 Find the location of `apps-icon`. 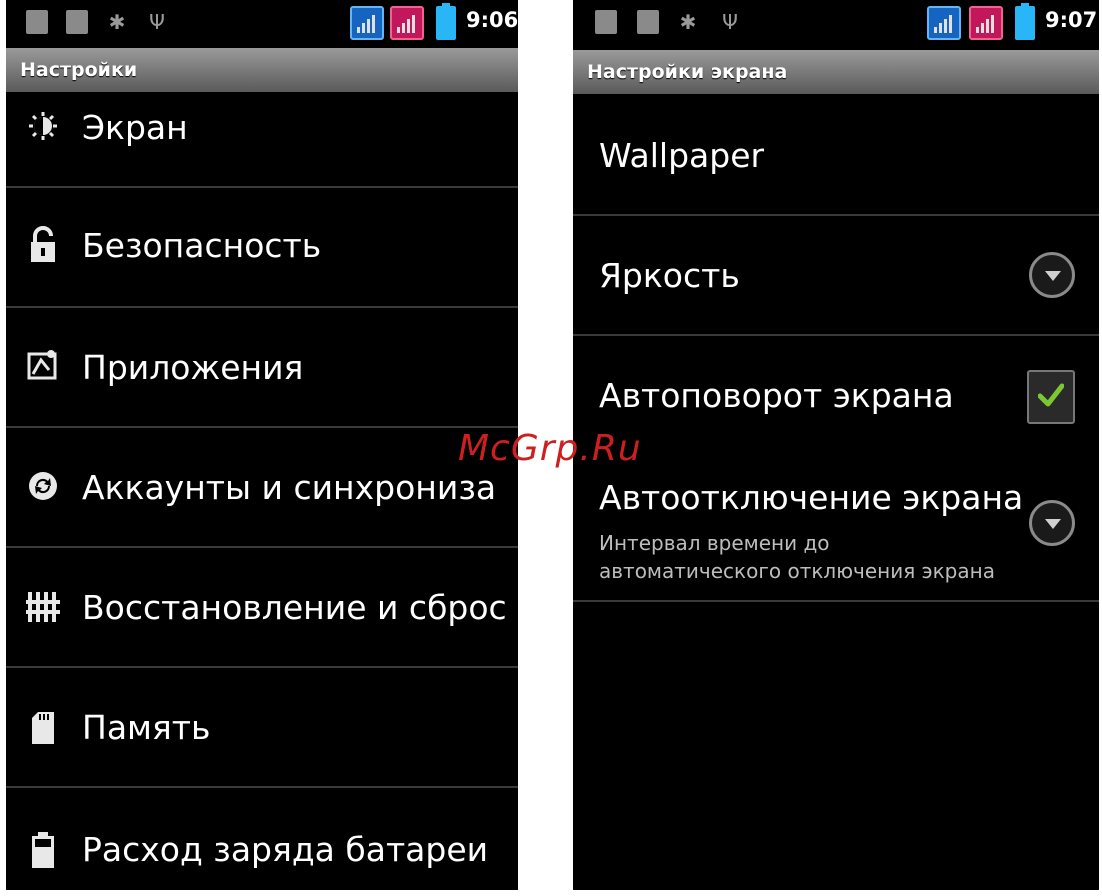

apps-icon is located at coordinates (43, 368).